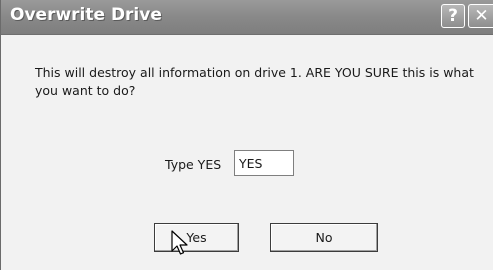 The image size is (493, 270). I want to click on close-icon: ✕, so click(481, 16).